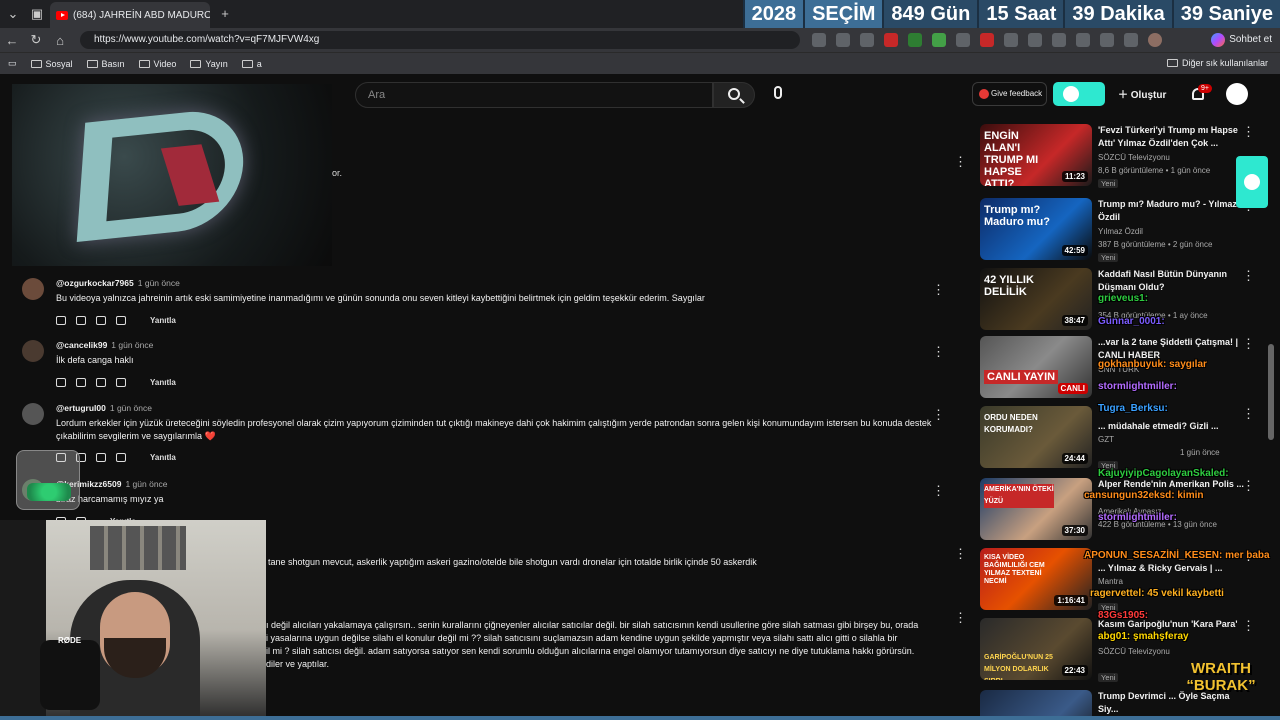 This screenshot has width=1280, height=720. I want to click on give-feedback-button: Give feedback, so click(1009, 94).